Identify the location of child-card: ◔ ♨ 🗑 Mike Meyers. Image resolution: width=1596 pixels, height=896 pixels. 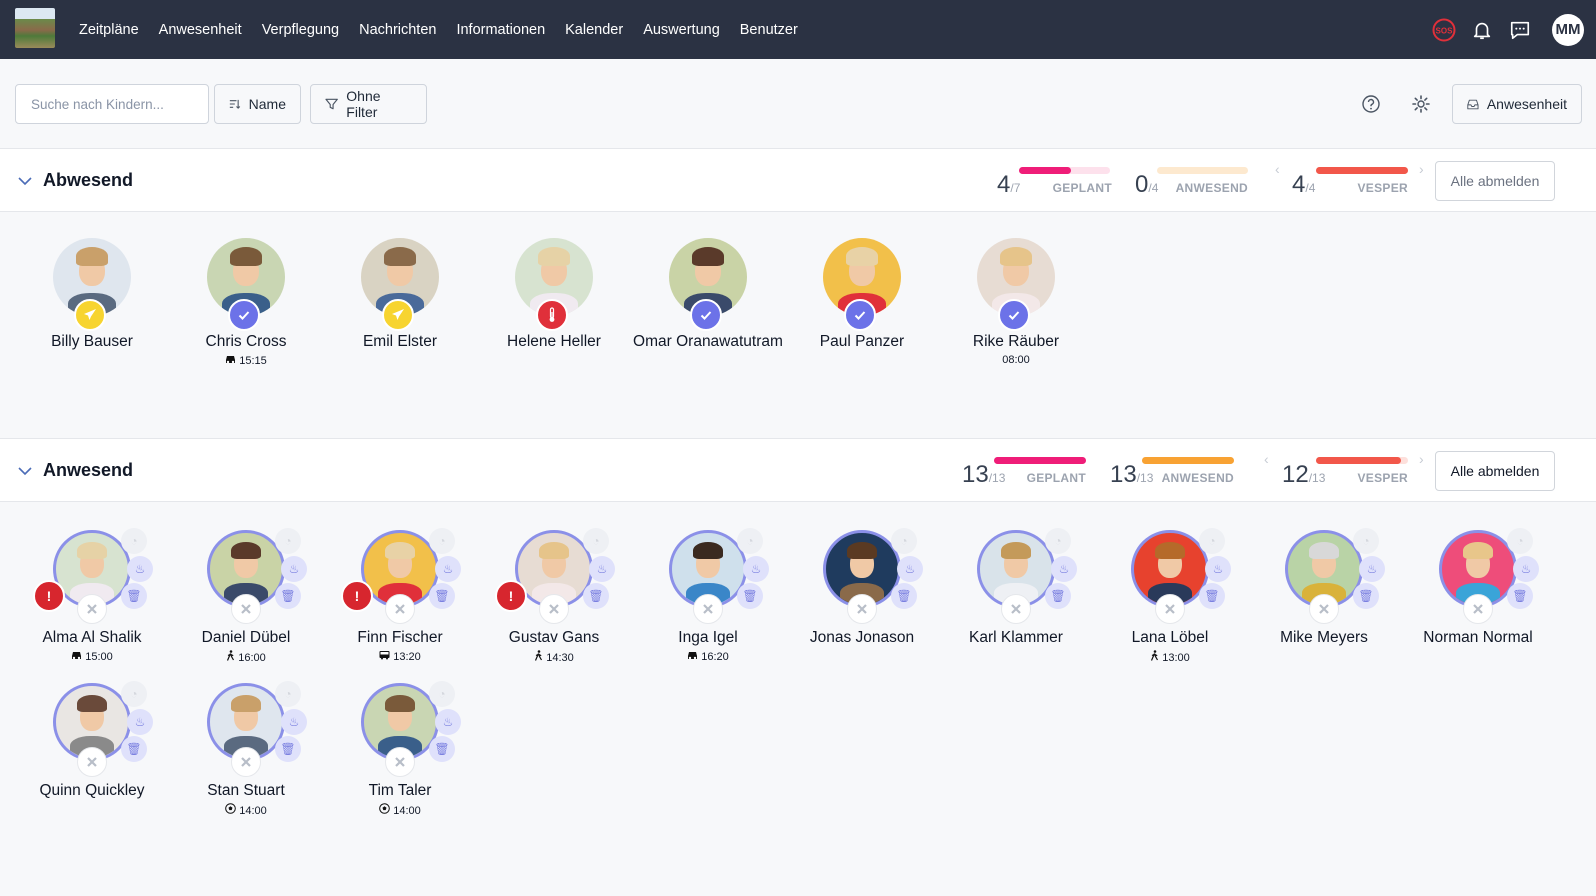
(1324, 601).